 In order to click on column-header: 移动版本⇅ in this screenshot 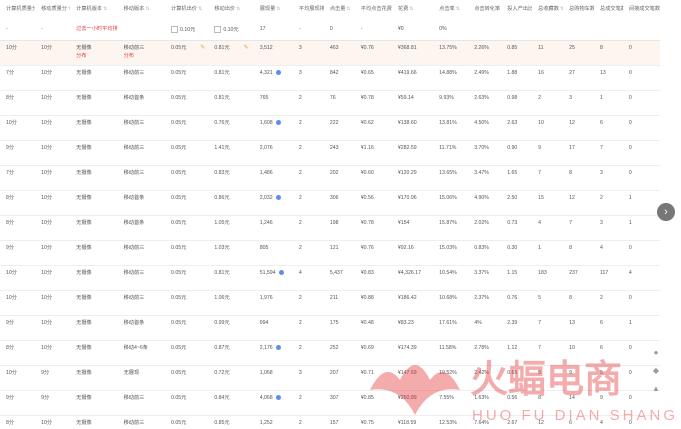, I will do `click(141, 12)`.